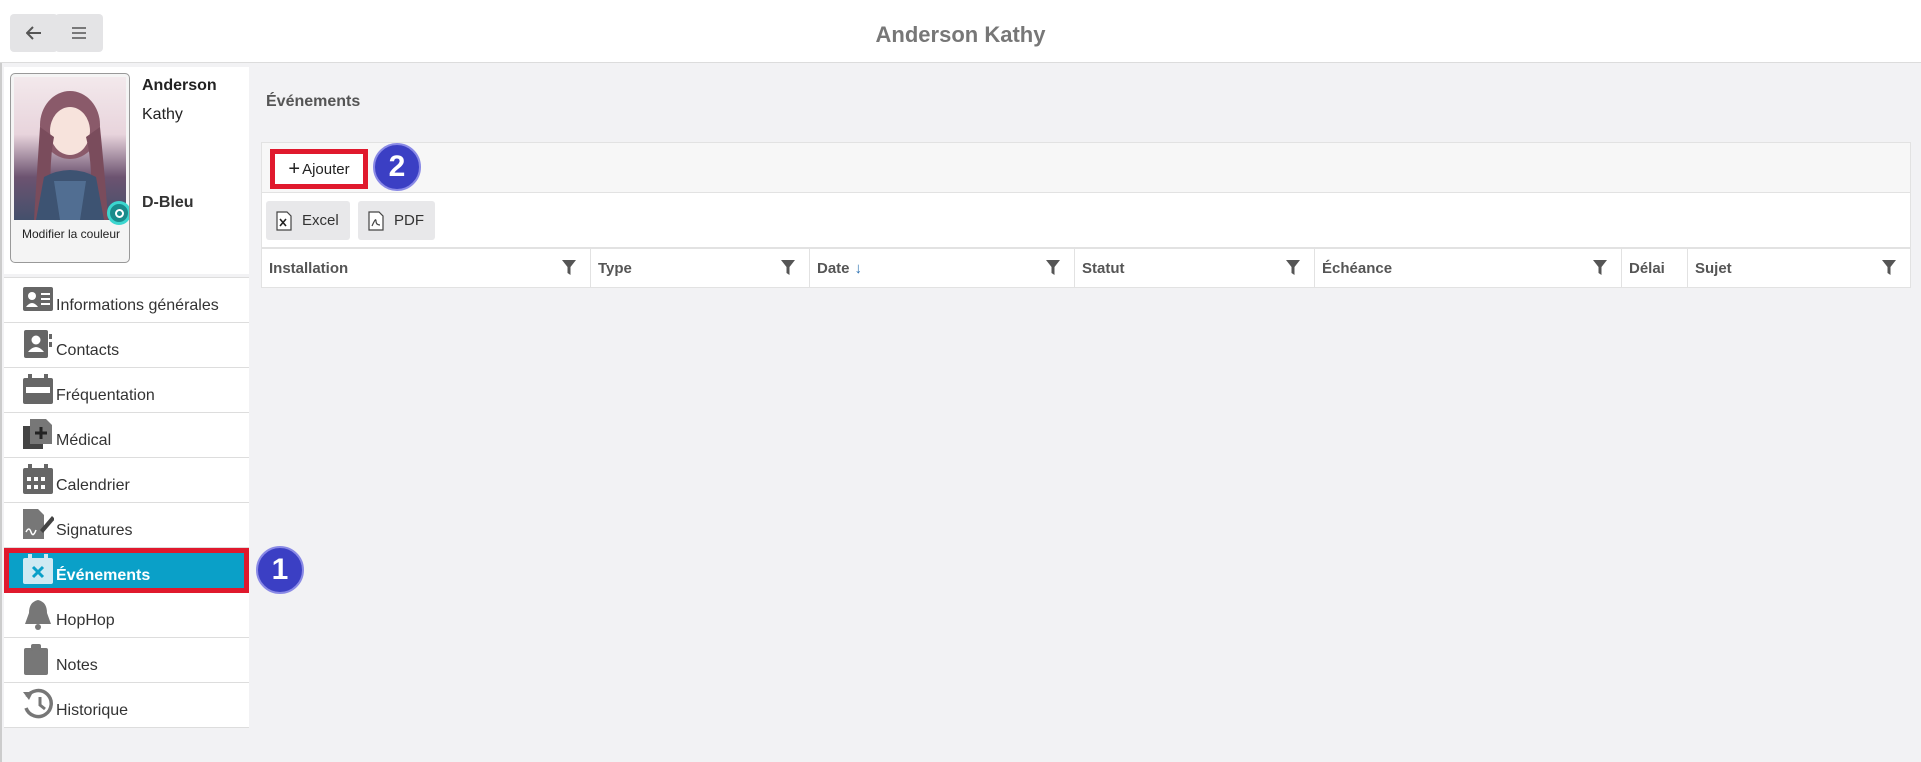  What do you see at coordinates (1103, 268) in the screenshot?
I see `column-label: Statut` at bounding box center [1103, 268].